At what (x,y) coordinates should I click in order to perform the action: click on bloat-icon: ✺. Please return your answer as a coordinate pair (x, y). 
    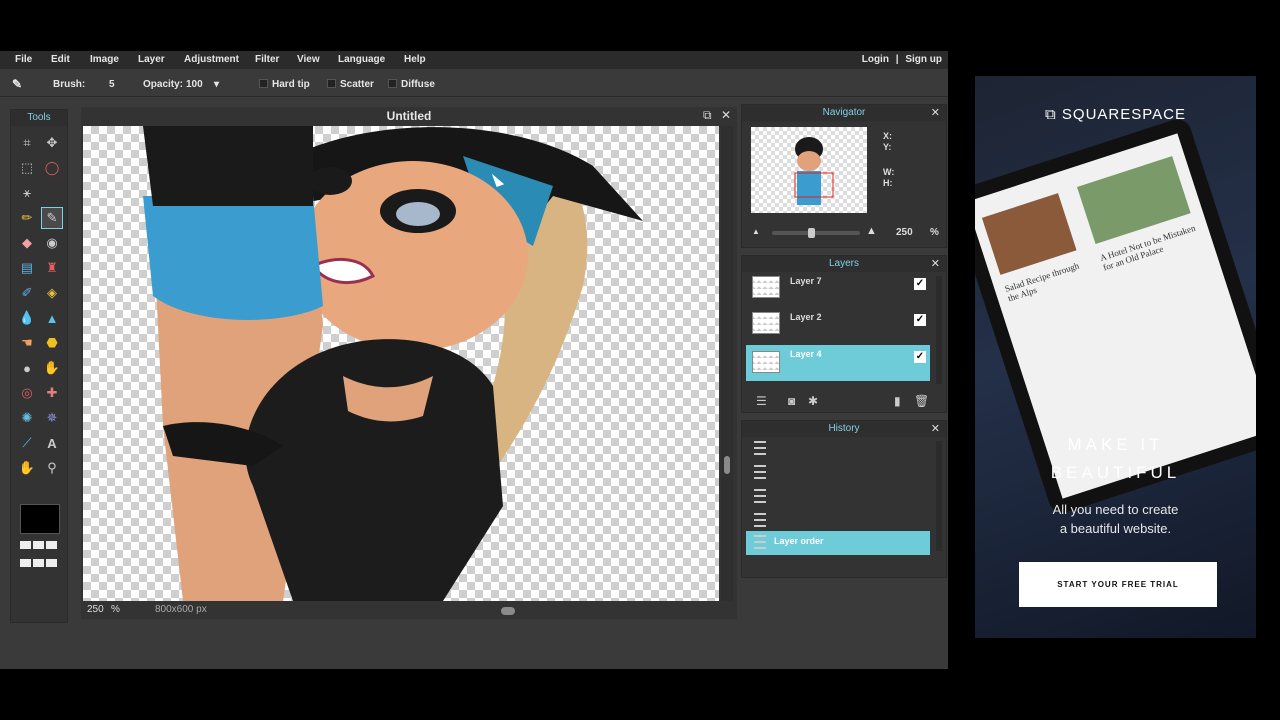
    Looking at the image, I should click on (27, 418).